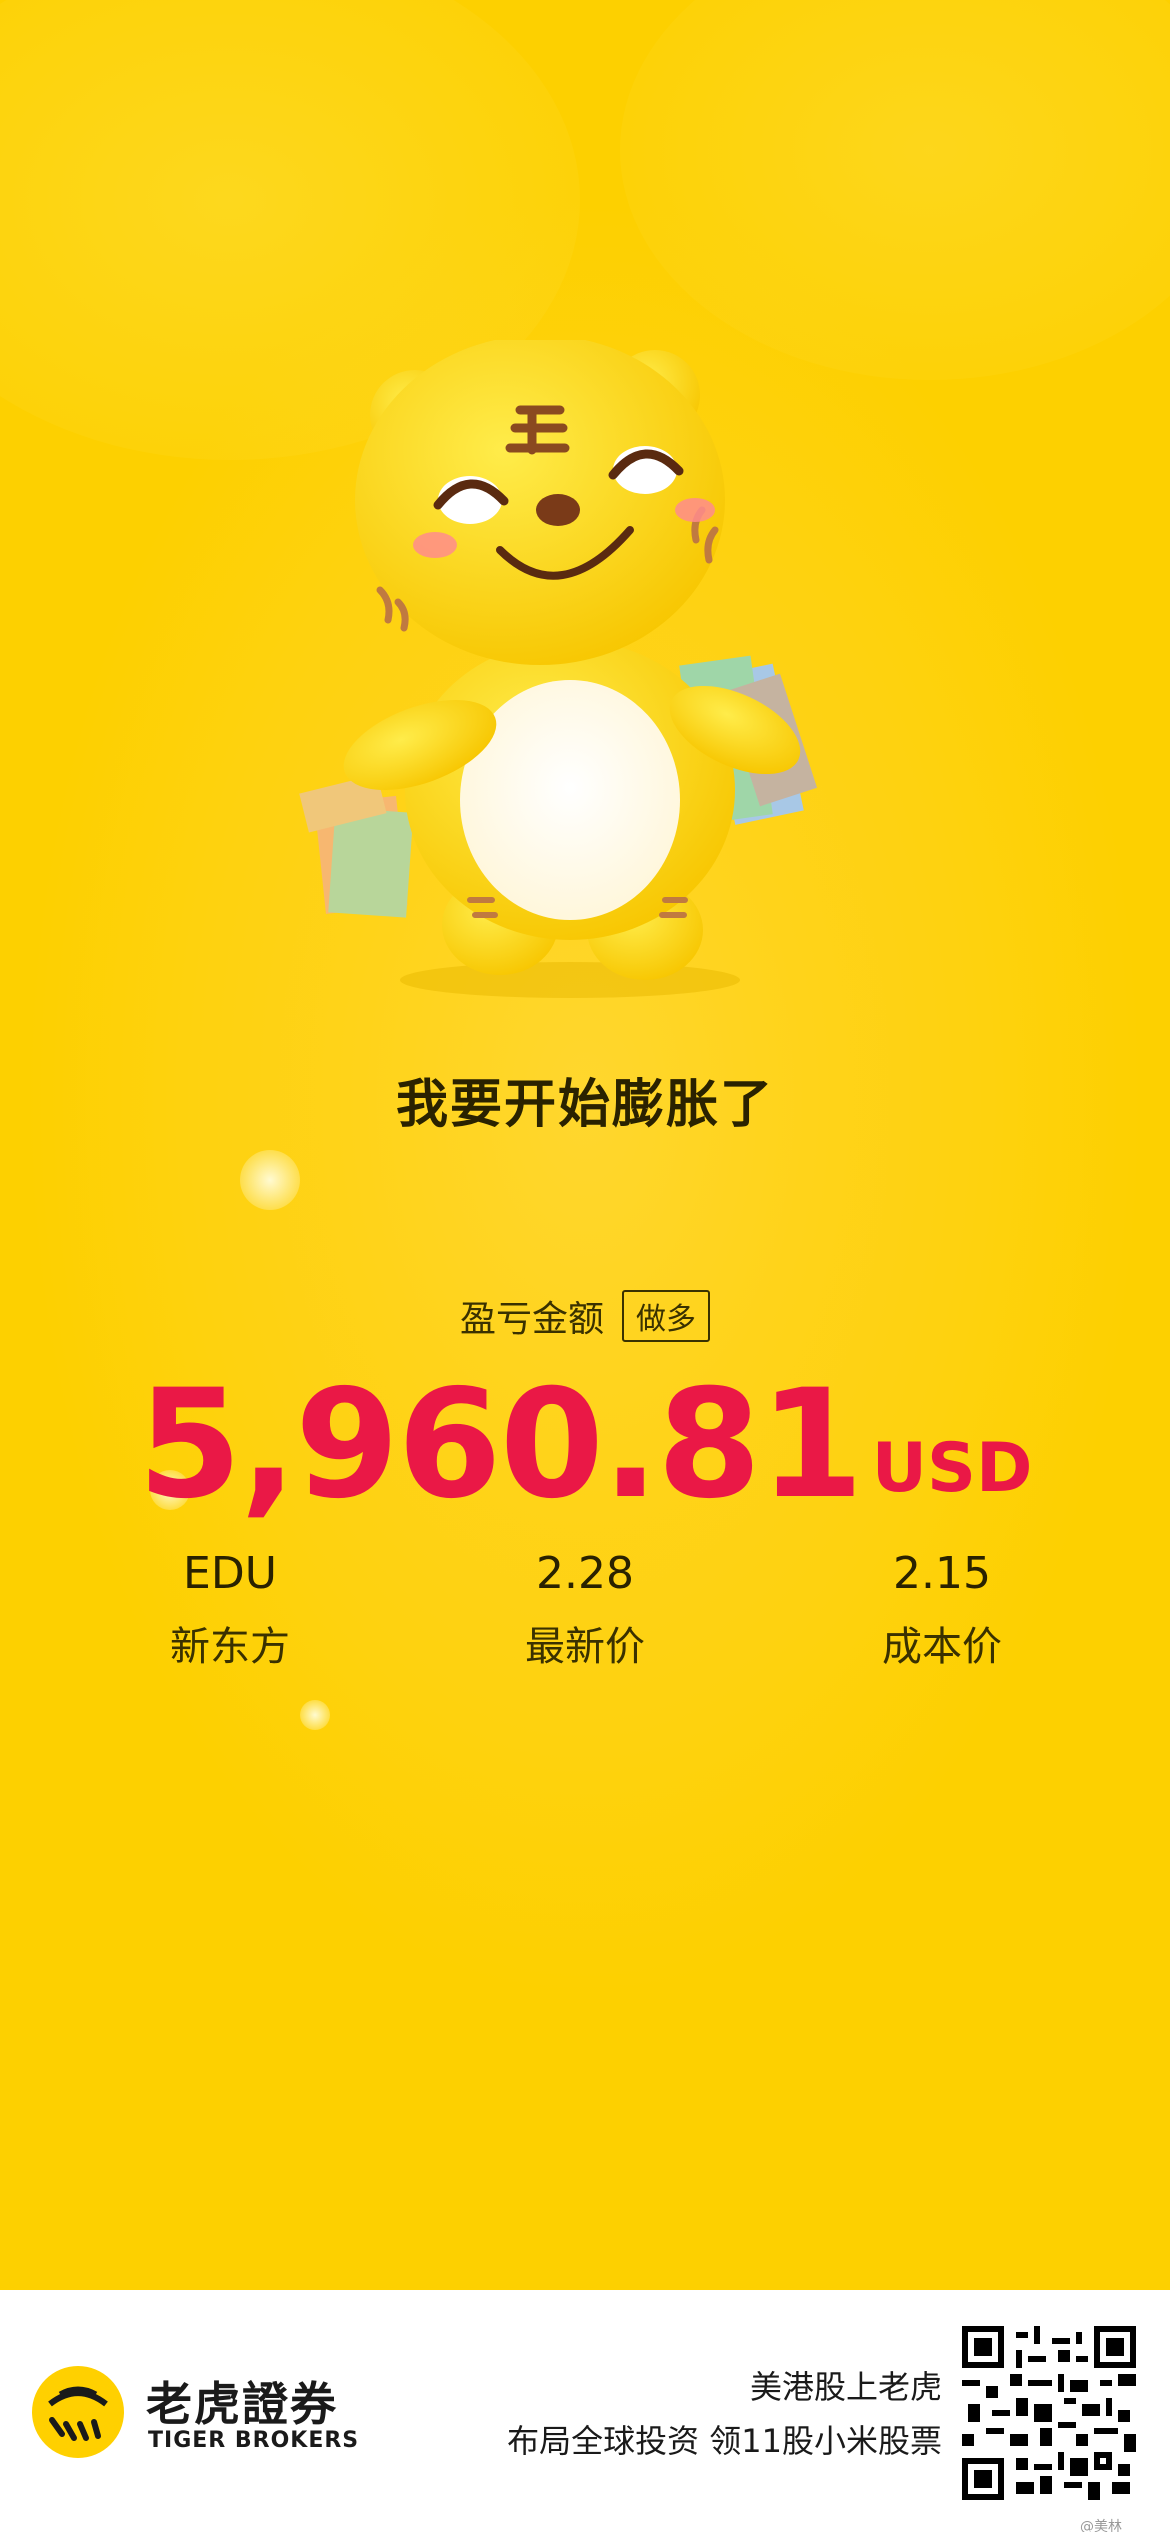 The height and width of the screenshot is (2532, 1170). What do you see at coordinates (952, 1468) in the screenshot?
I see `profit-currency: USD` at bounding box center [952, 1468].